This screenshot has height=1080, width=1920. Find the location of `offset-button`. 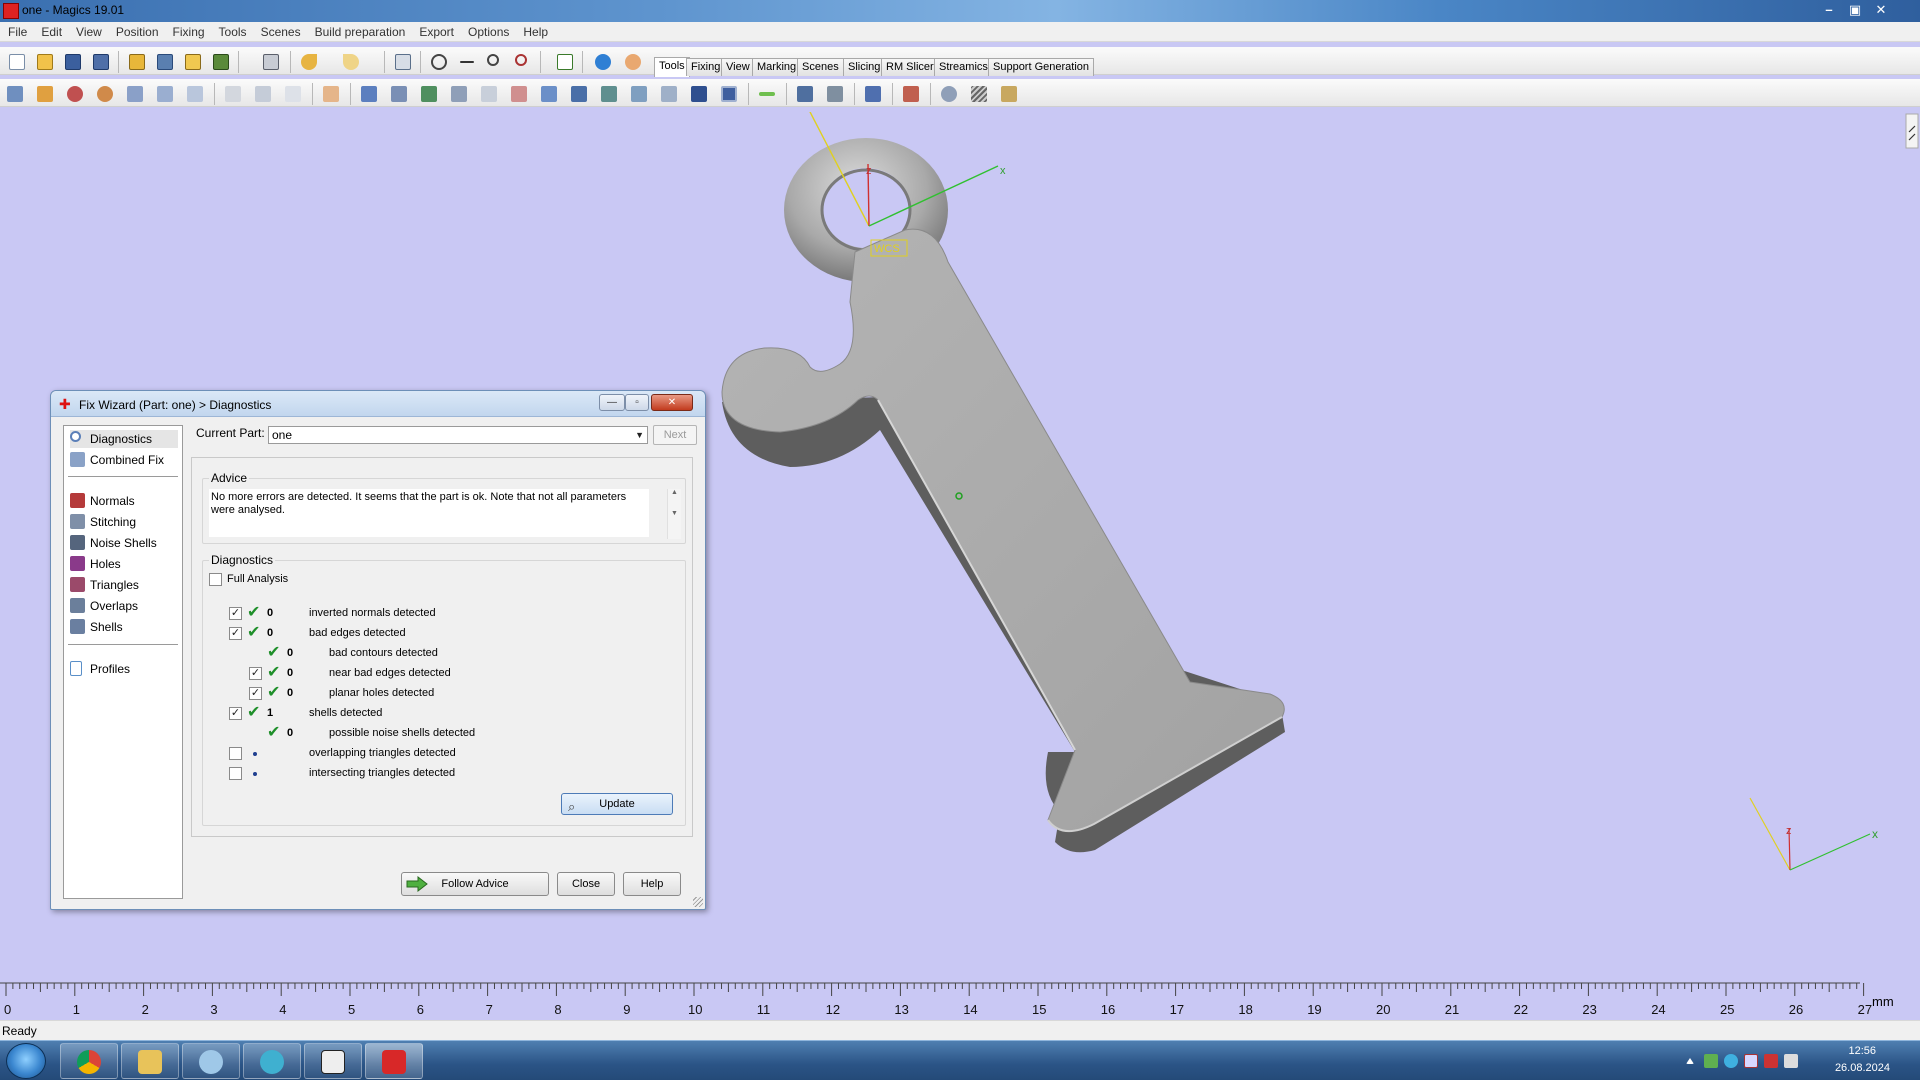

offset-button is located at coordinates (369, 94).